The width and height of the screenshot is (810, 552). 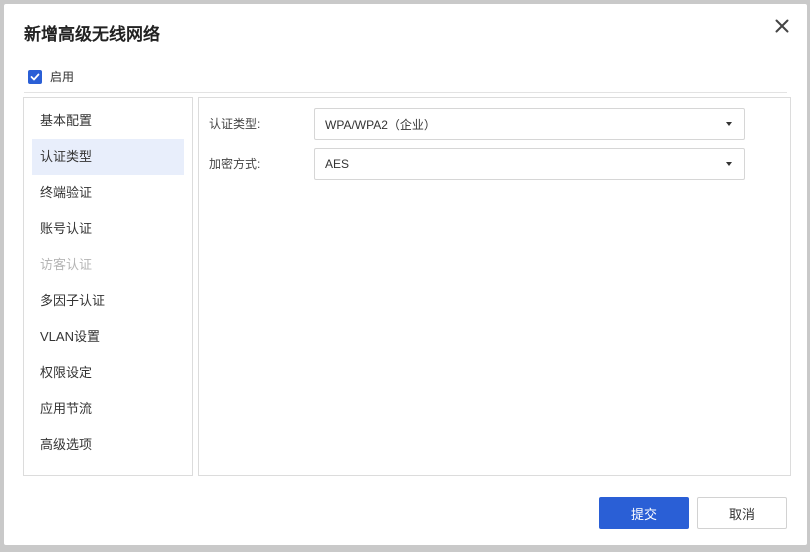 What do you see at coordinates (66, 264) in the screenshot?
I see `sidebar-item-guest-auth: 访客认证` at bounding box center [66, 264].